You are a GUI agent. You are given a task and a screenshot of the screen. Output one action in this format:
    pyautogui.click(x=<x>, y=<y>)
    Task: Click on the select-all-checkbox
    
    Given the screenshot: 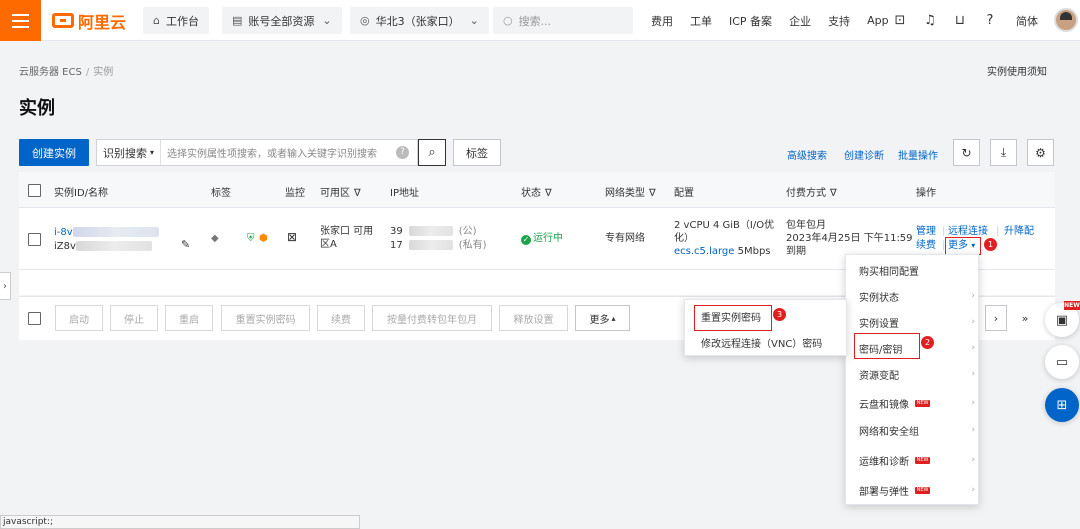 What is the action you would take?
    pyautogui.click(x=34, y=190)
    